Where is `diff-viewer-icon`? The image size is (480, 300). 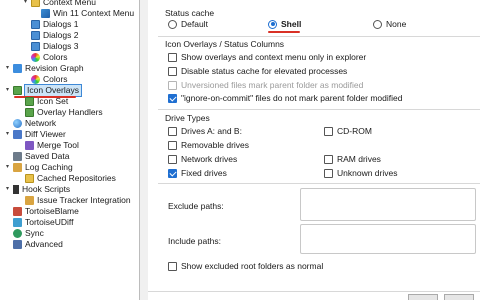 diff-viewer-icon is located at coordinates (17, 134).